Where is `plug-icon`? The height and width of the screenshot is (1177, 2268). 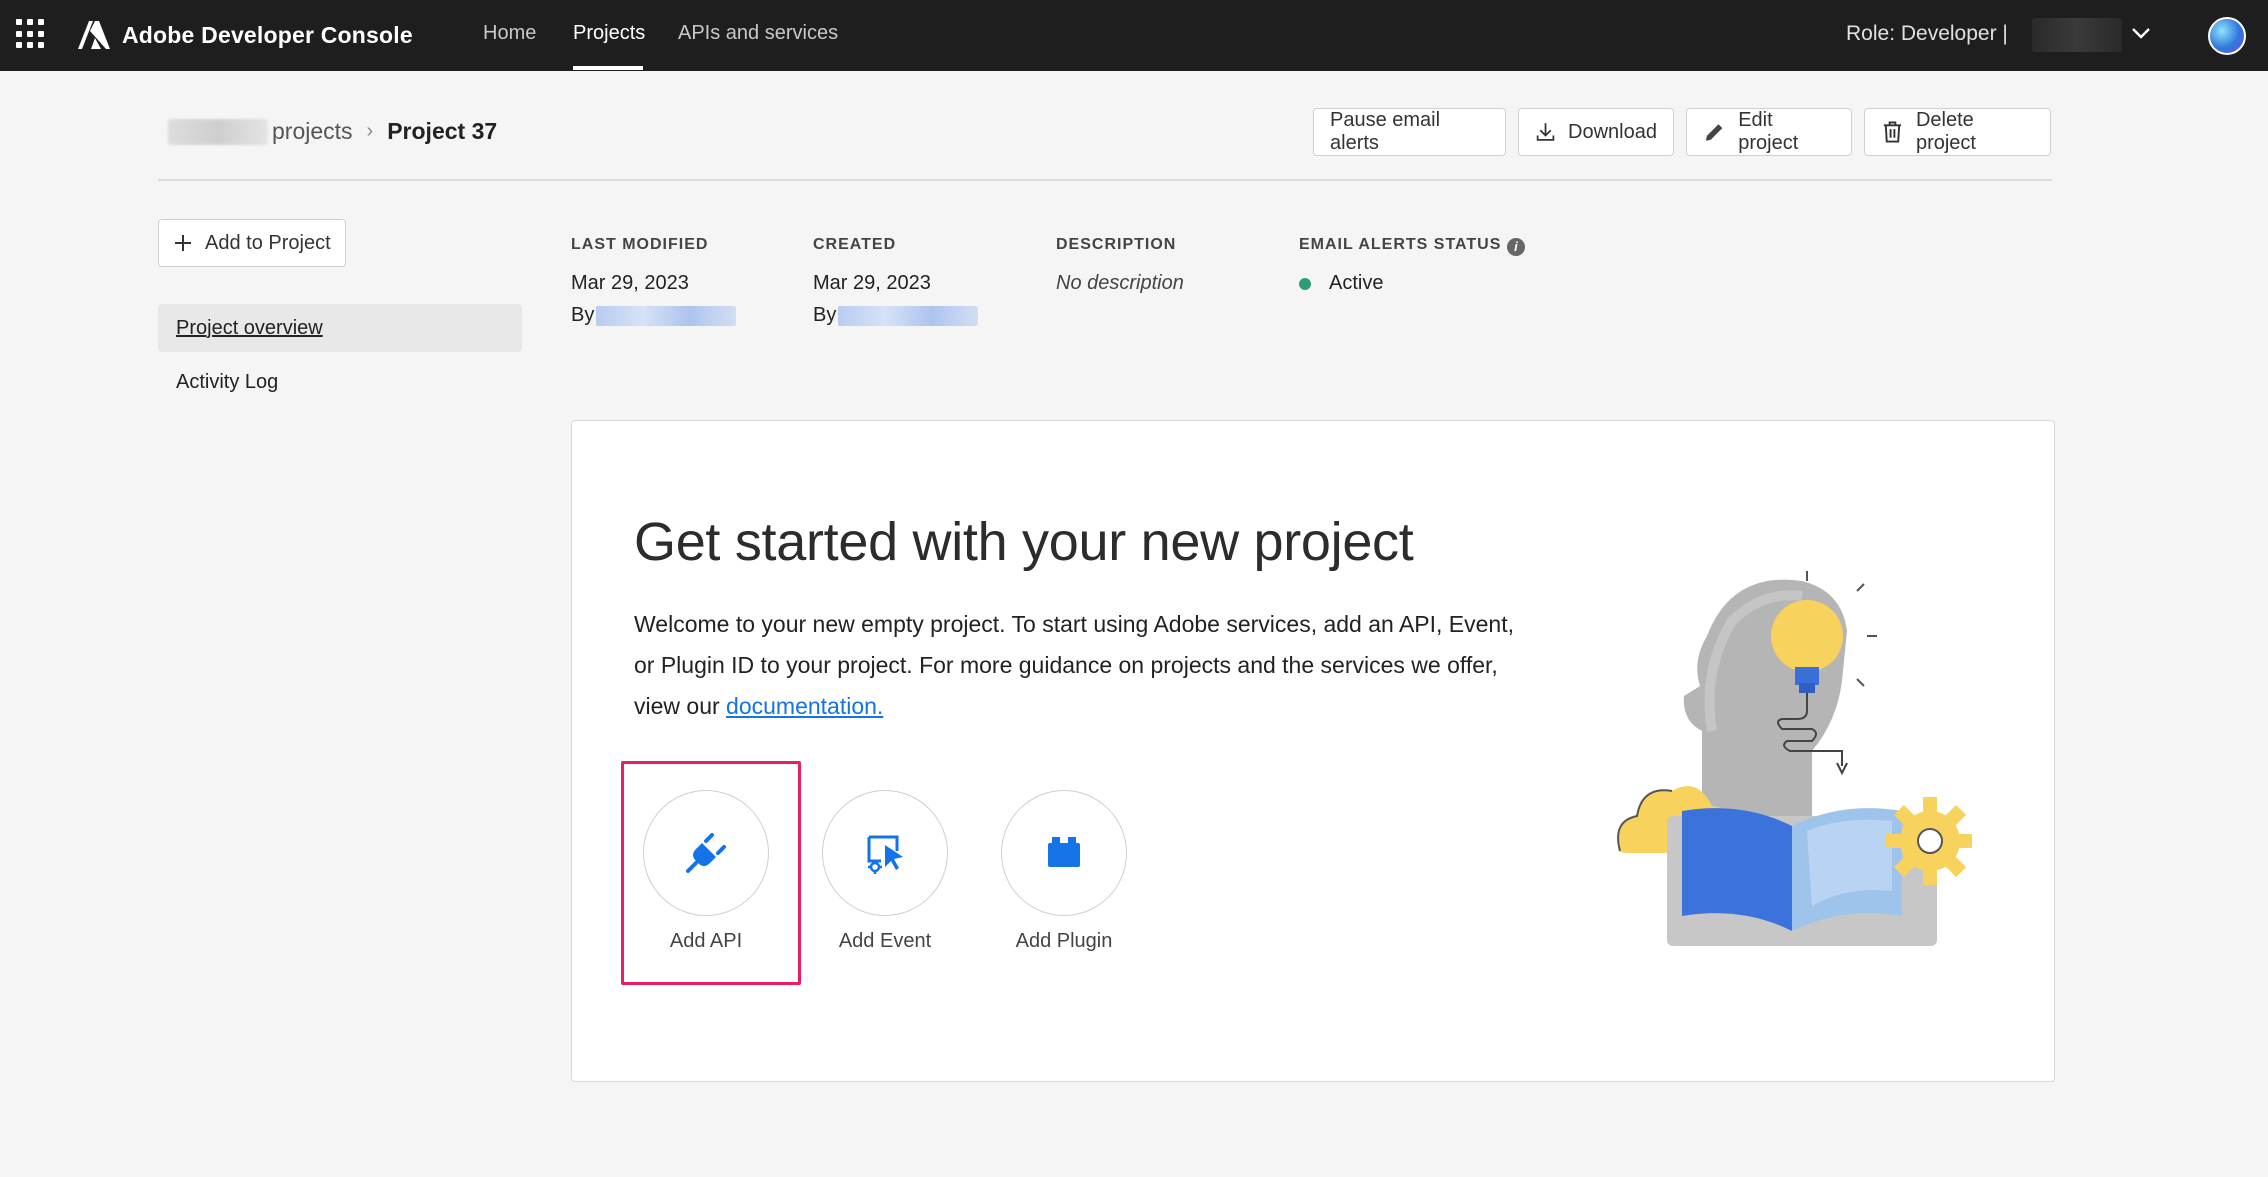
plug-icon is located at coordinates (706, 853).